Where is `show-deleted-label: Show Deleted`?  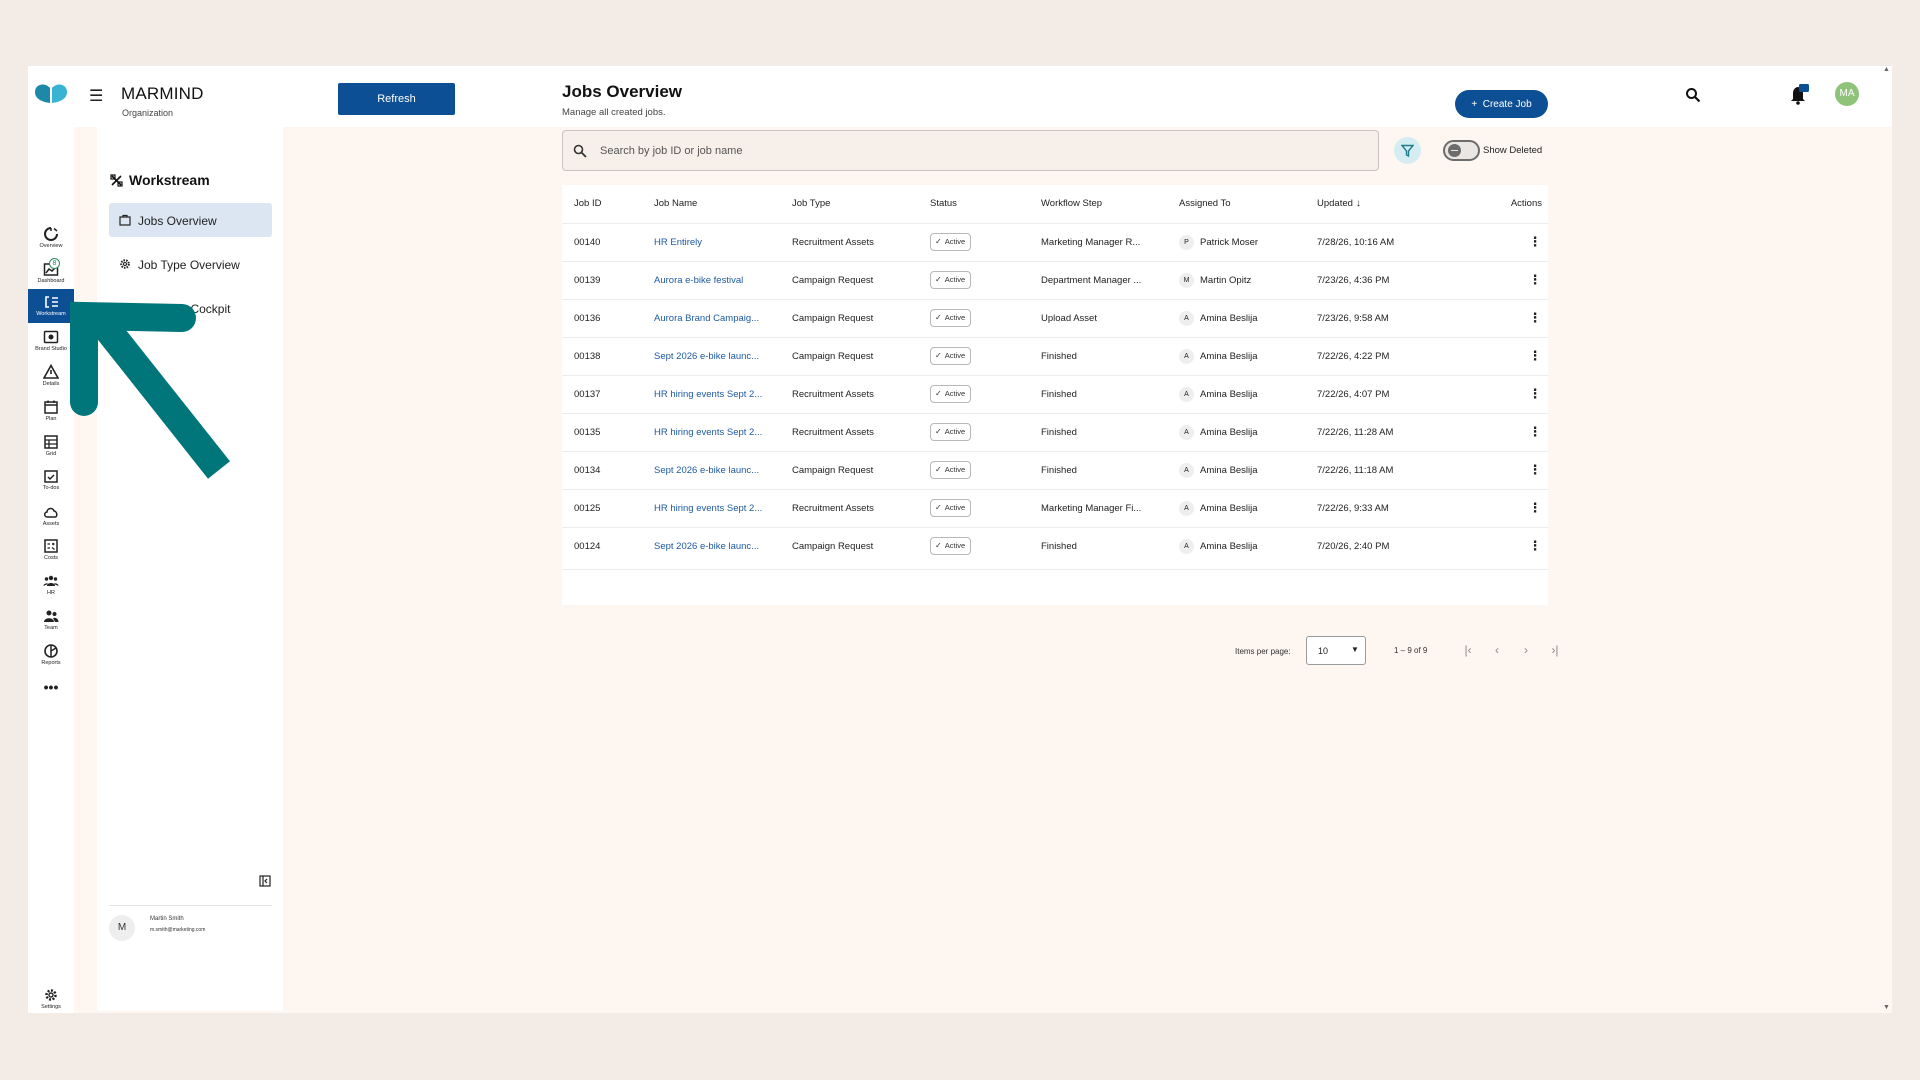
show-deleted-label: Show Deleted is located at coordinates (1513, 150).